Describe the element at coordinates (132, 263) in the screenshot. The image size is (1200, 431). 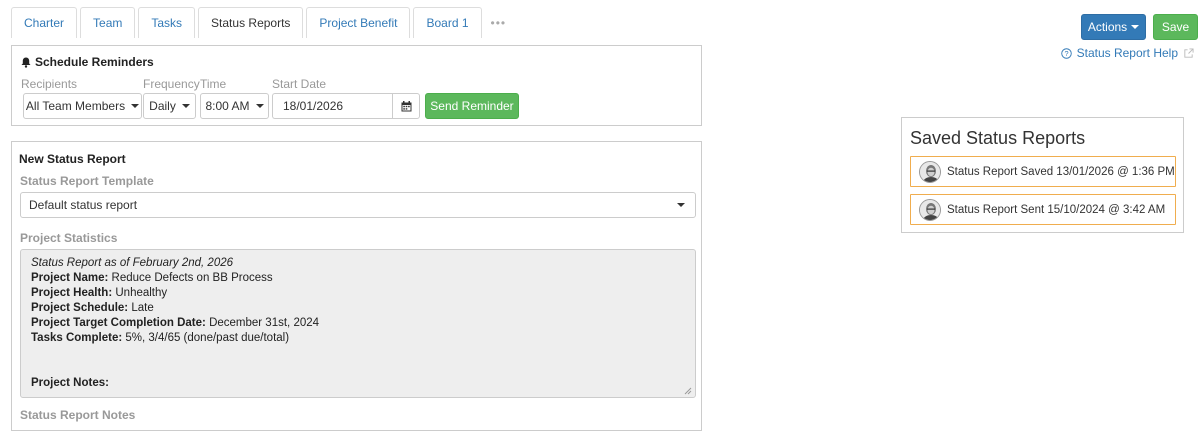
I see `stats-as-of: Status Report as of February 2nd, 2026` at that location.